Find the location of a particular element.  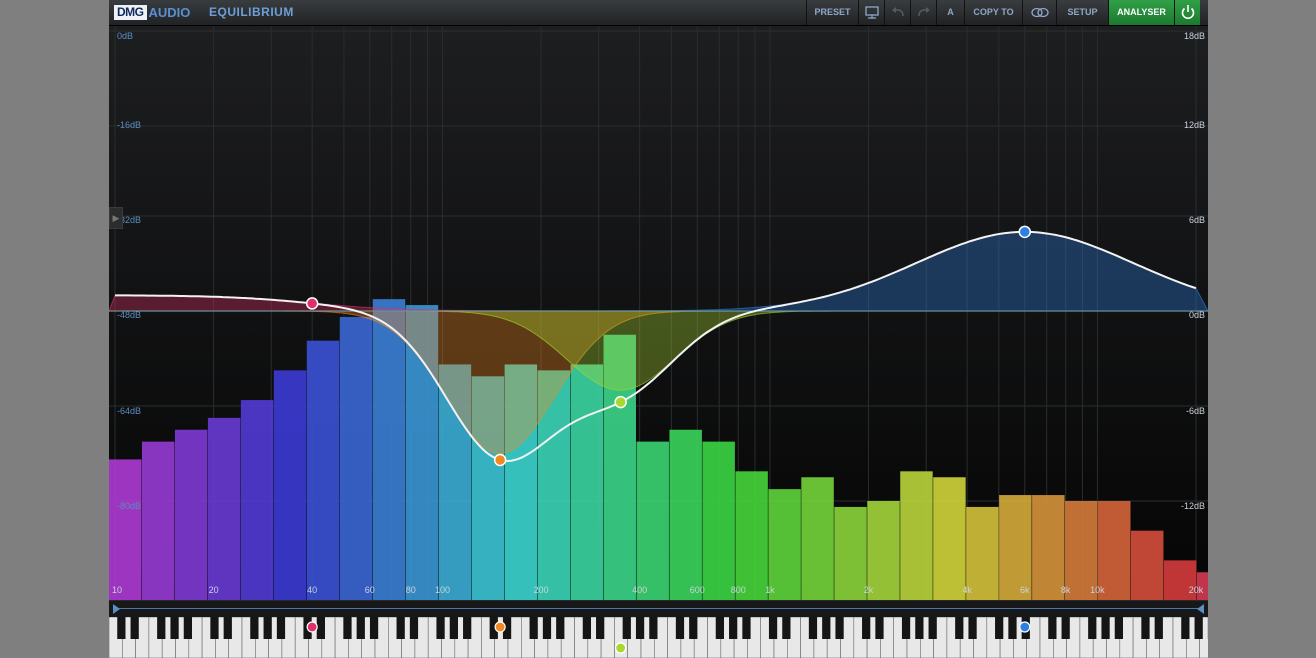

left-db-label: -64dB is located at coordinates (129, 411).